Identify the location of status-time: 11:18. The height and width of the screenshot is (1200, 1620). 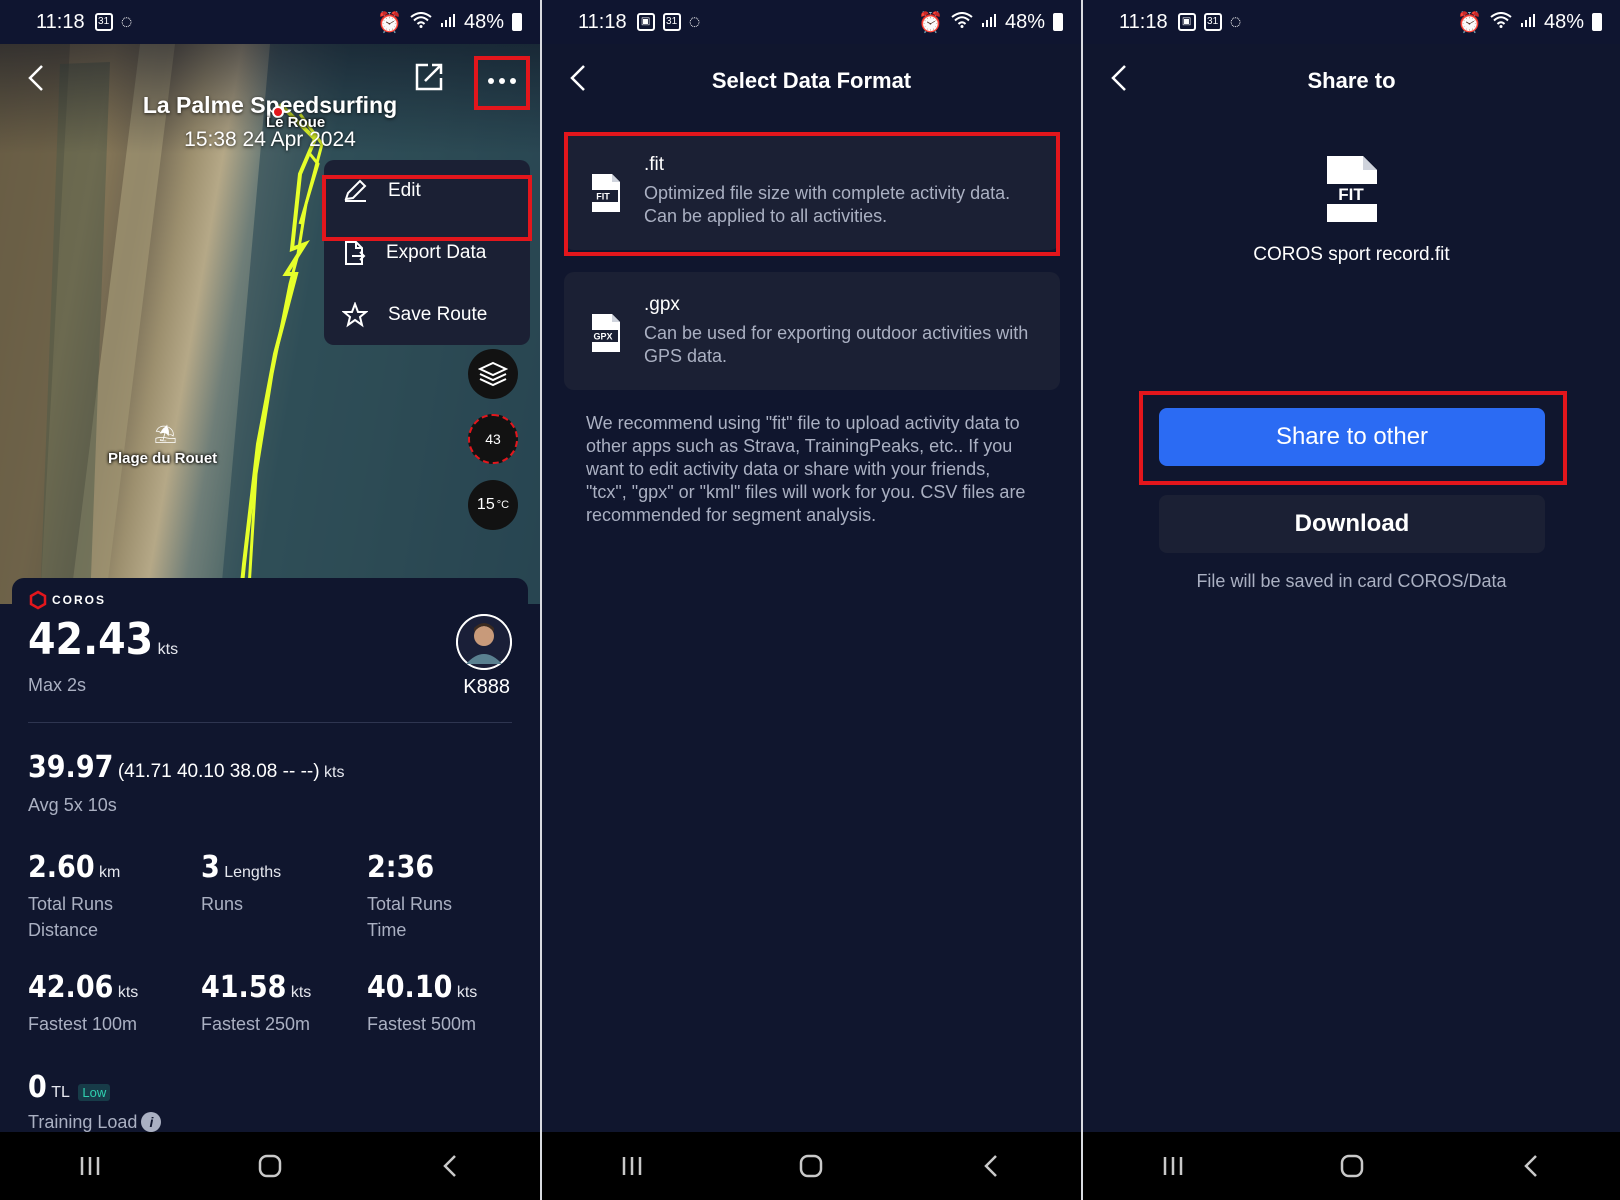
(602, 21).